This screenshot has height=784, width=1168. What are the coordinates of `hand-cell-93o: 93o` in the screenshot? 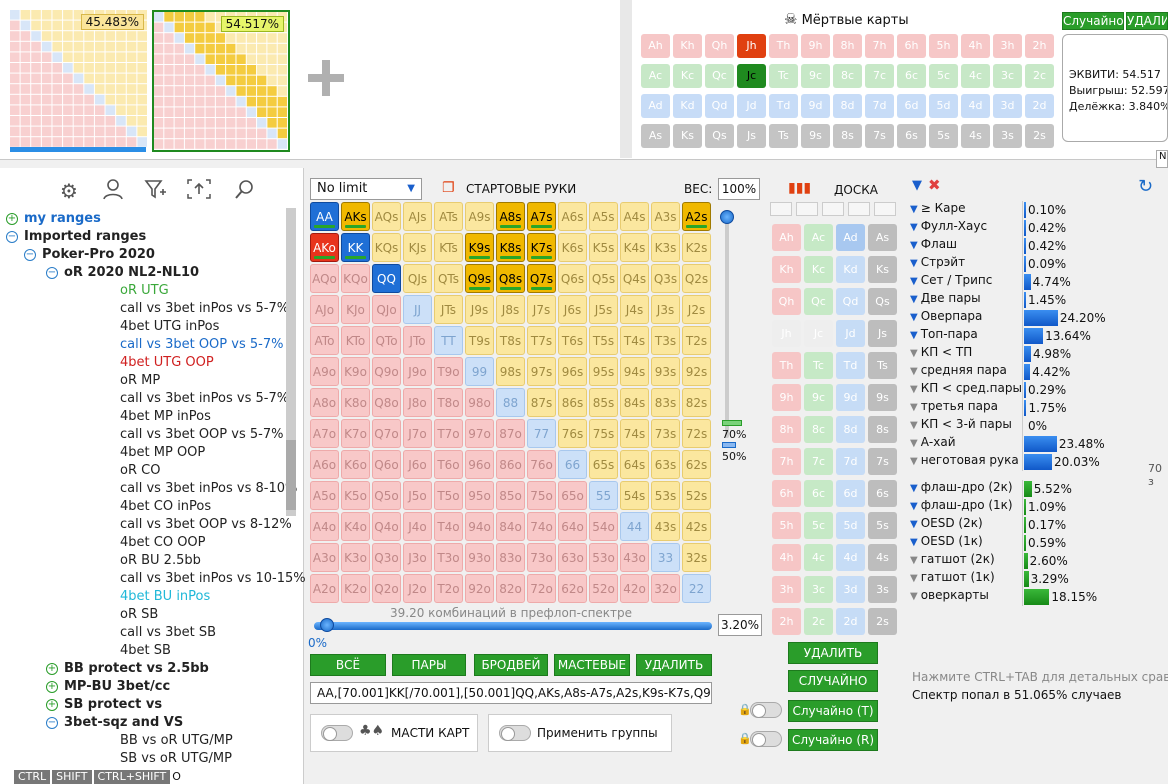 It's located at (479, 557).